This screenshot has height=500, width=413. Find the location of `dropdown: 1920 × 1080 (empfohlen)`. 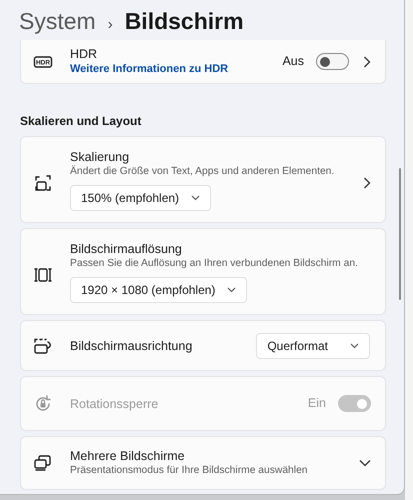

dropdown: 1920 × 1080 (empfohlen) is located at coordinates (159, 290).